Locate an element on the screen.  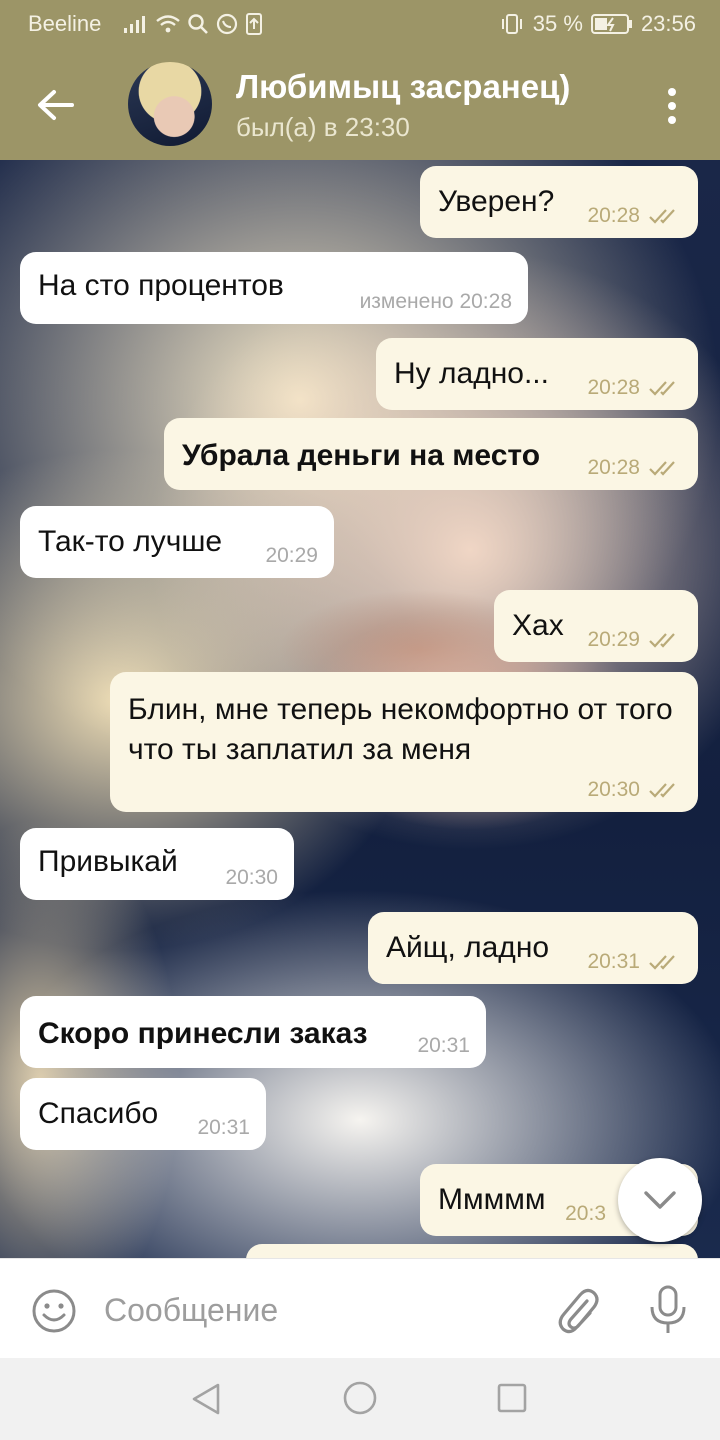
message-bubble: Ну ладно... 20:28 is located at coordinates (537, 374).